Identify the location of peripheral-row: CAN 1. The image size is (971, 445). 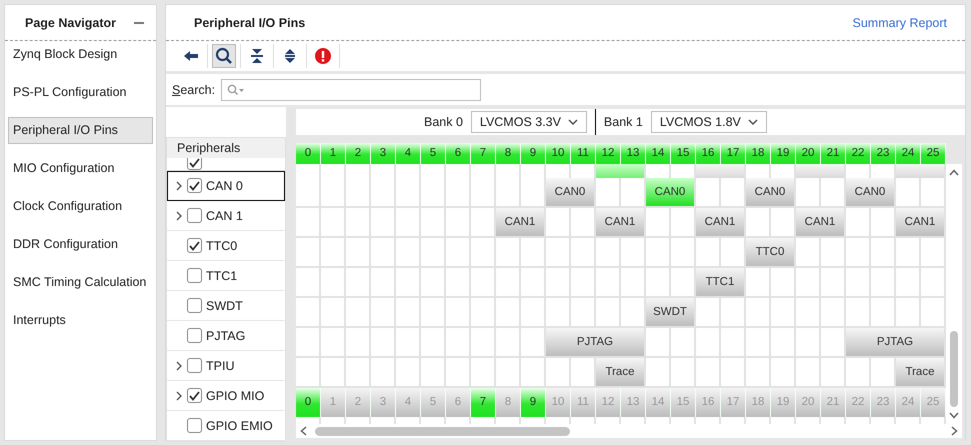
(226, 216).